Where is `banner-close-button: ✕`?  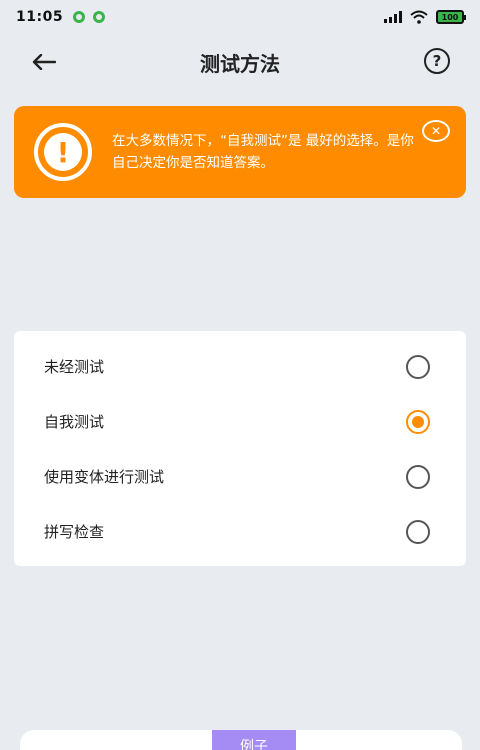
banner-close-button: ✕ is located at coordinates (436, 131).